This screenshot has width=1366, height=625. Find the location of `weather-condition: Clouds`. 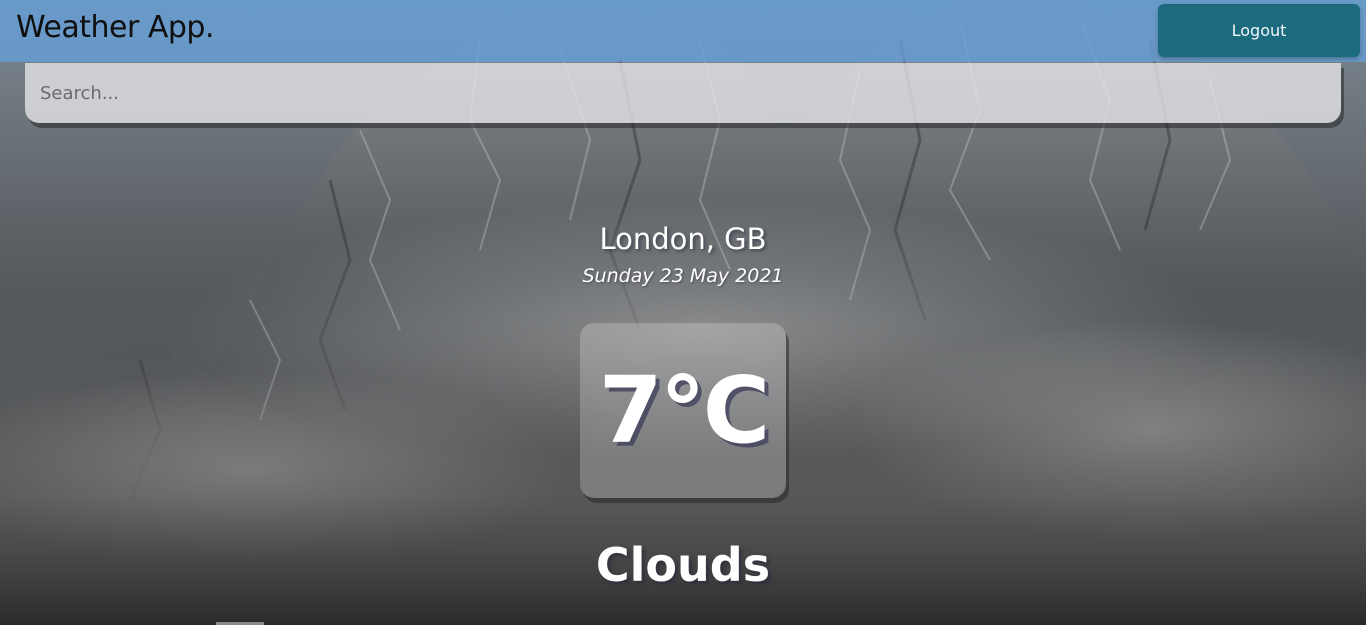

weather-condition: Clouds is located at coordinates (683, 565).